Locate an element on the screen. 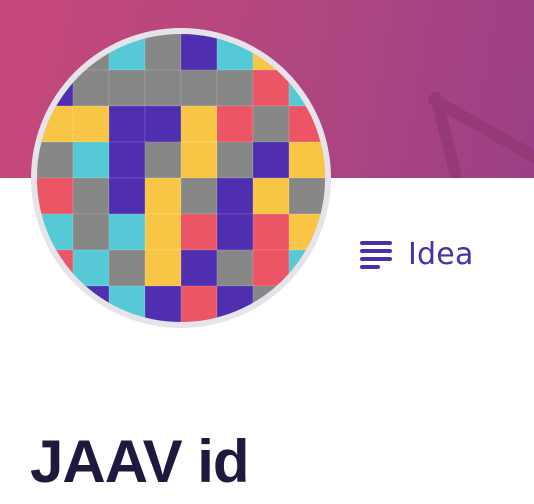 This screenshot has width=534, height=504. category-label: Idea is located at coordinates (441, 254).